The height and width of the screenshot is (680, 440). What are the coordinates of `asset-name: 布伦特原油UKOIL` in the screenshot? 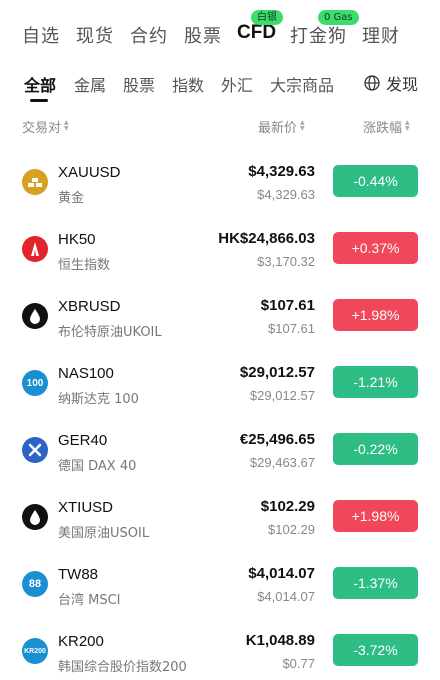 It's located at (110, 332).